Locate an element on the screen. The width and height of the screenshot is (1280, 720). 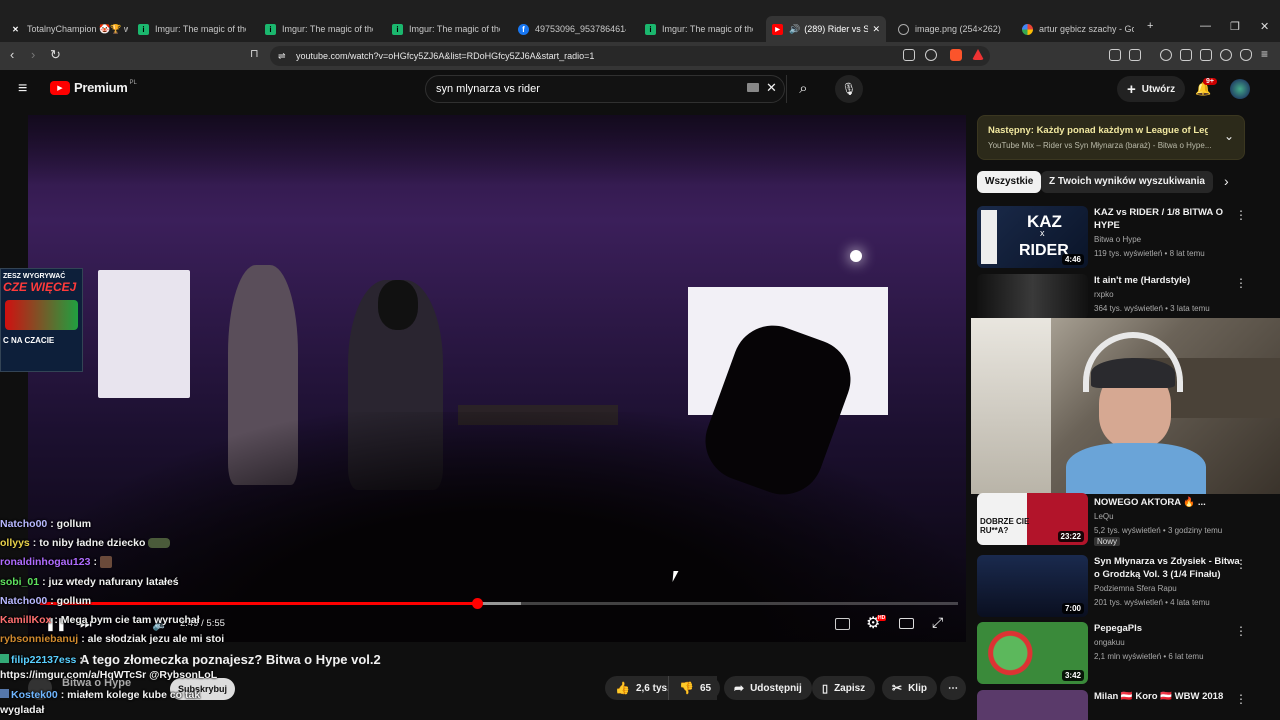
progress-buffered is located at coordinates (499, 603).